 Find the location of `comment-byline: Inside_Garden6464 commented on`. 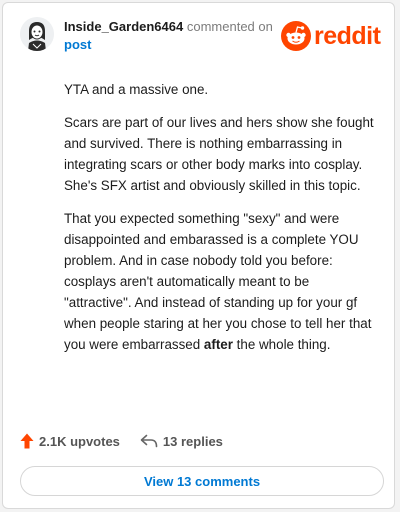

comment-byline: Inside_Garden6464 commented on is located at coordinates (168, 26).